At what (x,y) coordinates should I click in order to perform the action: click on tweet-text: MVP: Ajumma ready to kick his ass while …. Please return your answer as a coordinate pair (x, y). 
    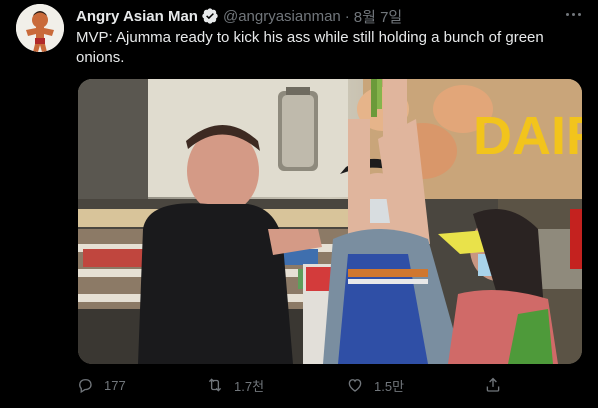
    Looking at the image, I should click on (310, 47).